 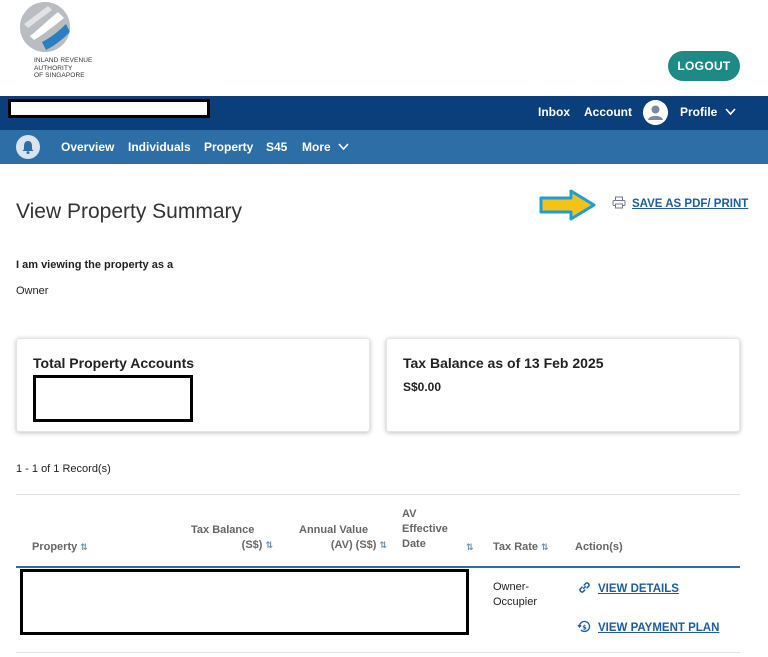 I want to click on tax-rate-cell: Owner- Occupier, so click(x=515, y=594).